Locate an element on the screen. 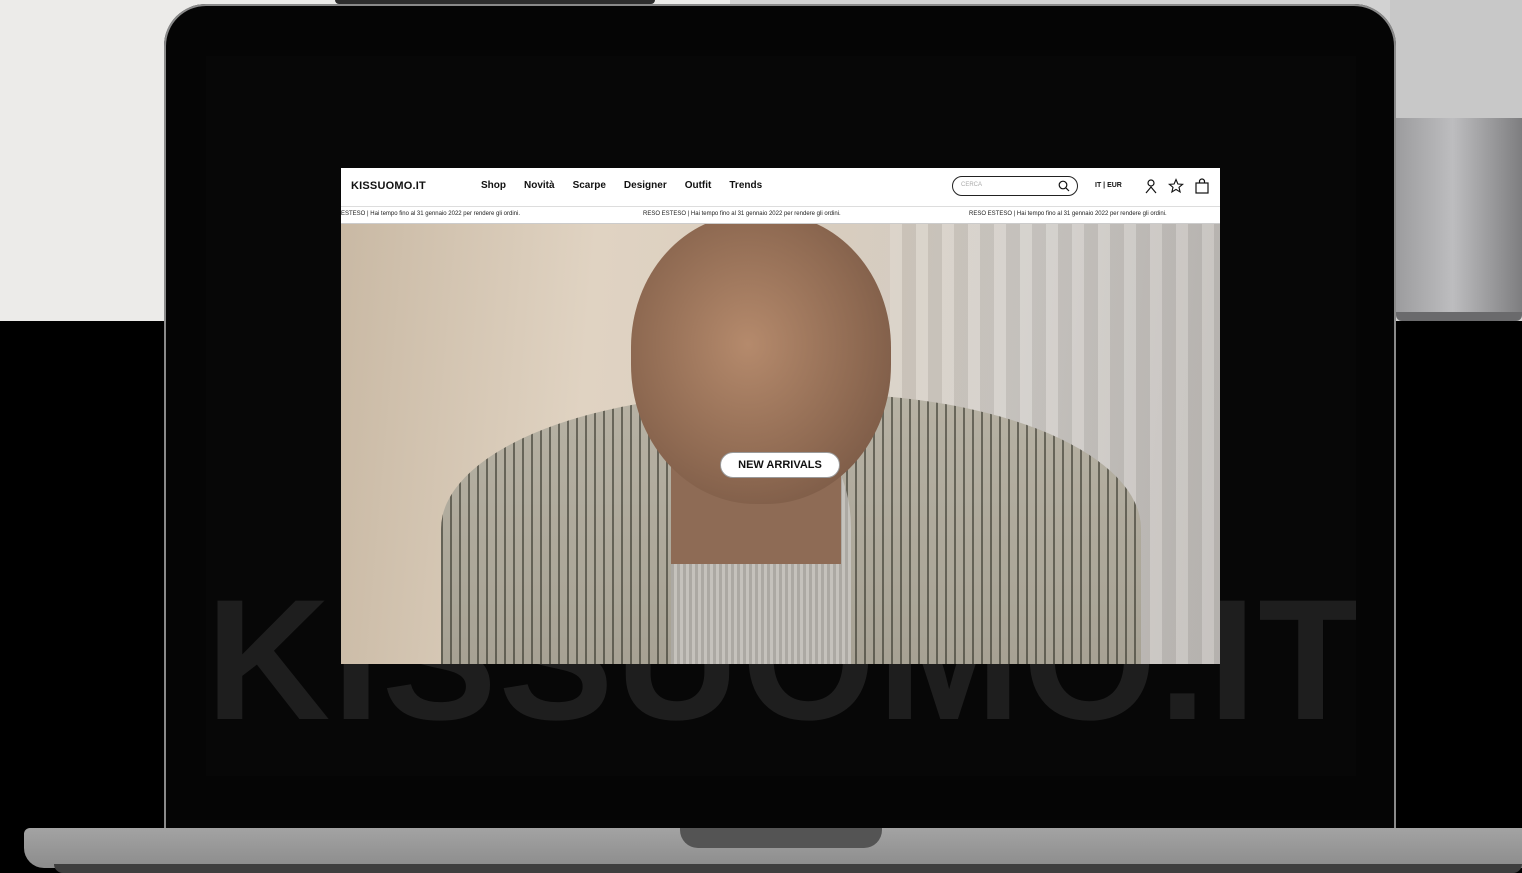 Image resolution: width=1522 pixels, height=873 pixels. new-arrivals-button: NEW ARRIVALS is located at coordinates (780, 465).